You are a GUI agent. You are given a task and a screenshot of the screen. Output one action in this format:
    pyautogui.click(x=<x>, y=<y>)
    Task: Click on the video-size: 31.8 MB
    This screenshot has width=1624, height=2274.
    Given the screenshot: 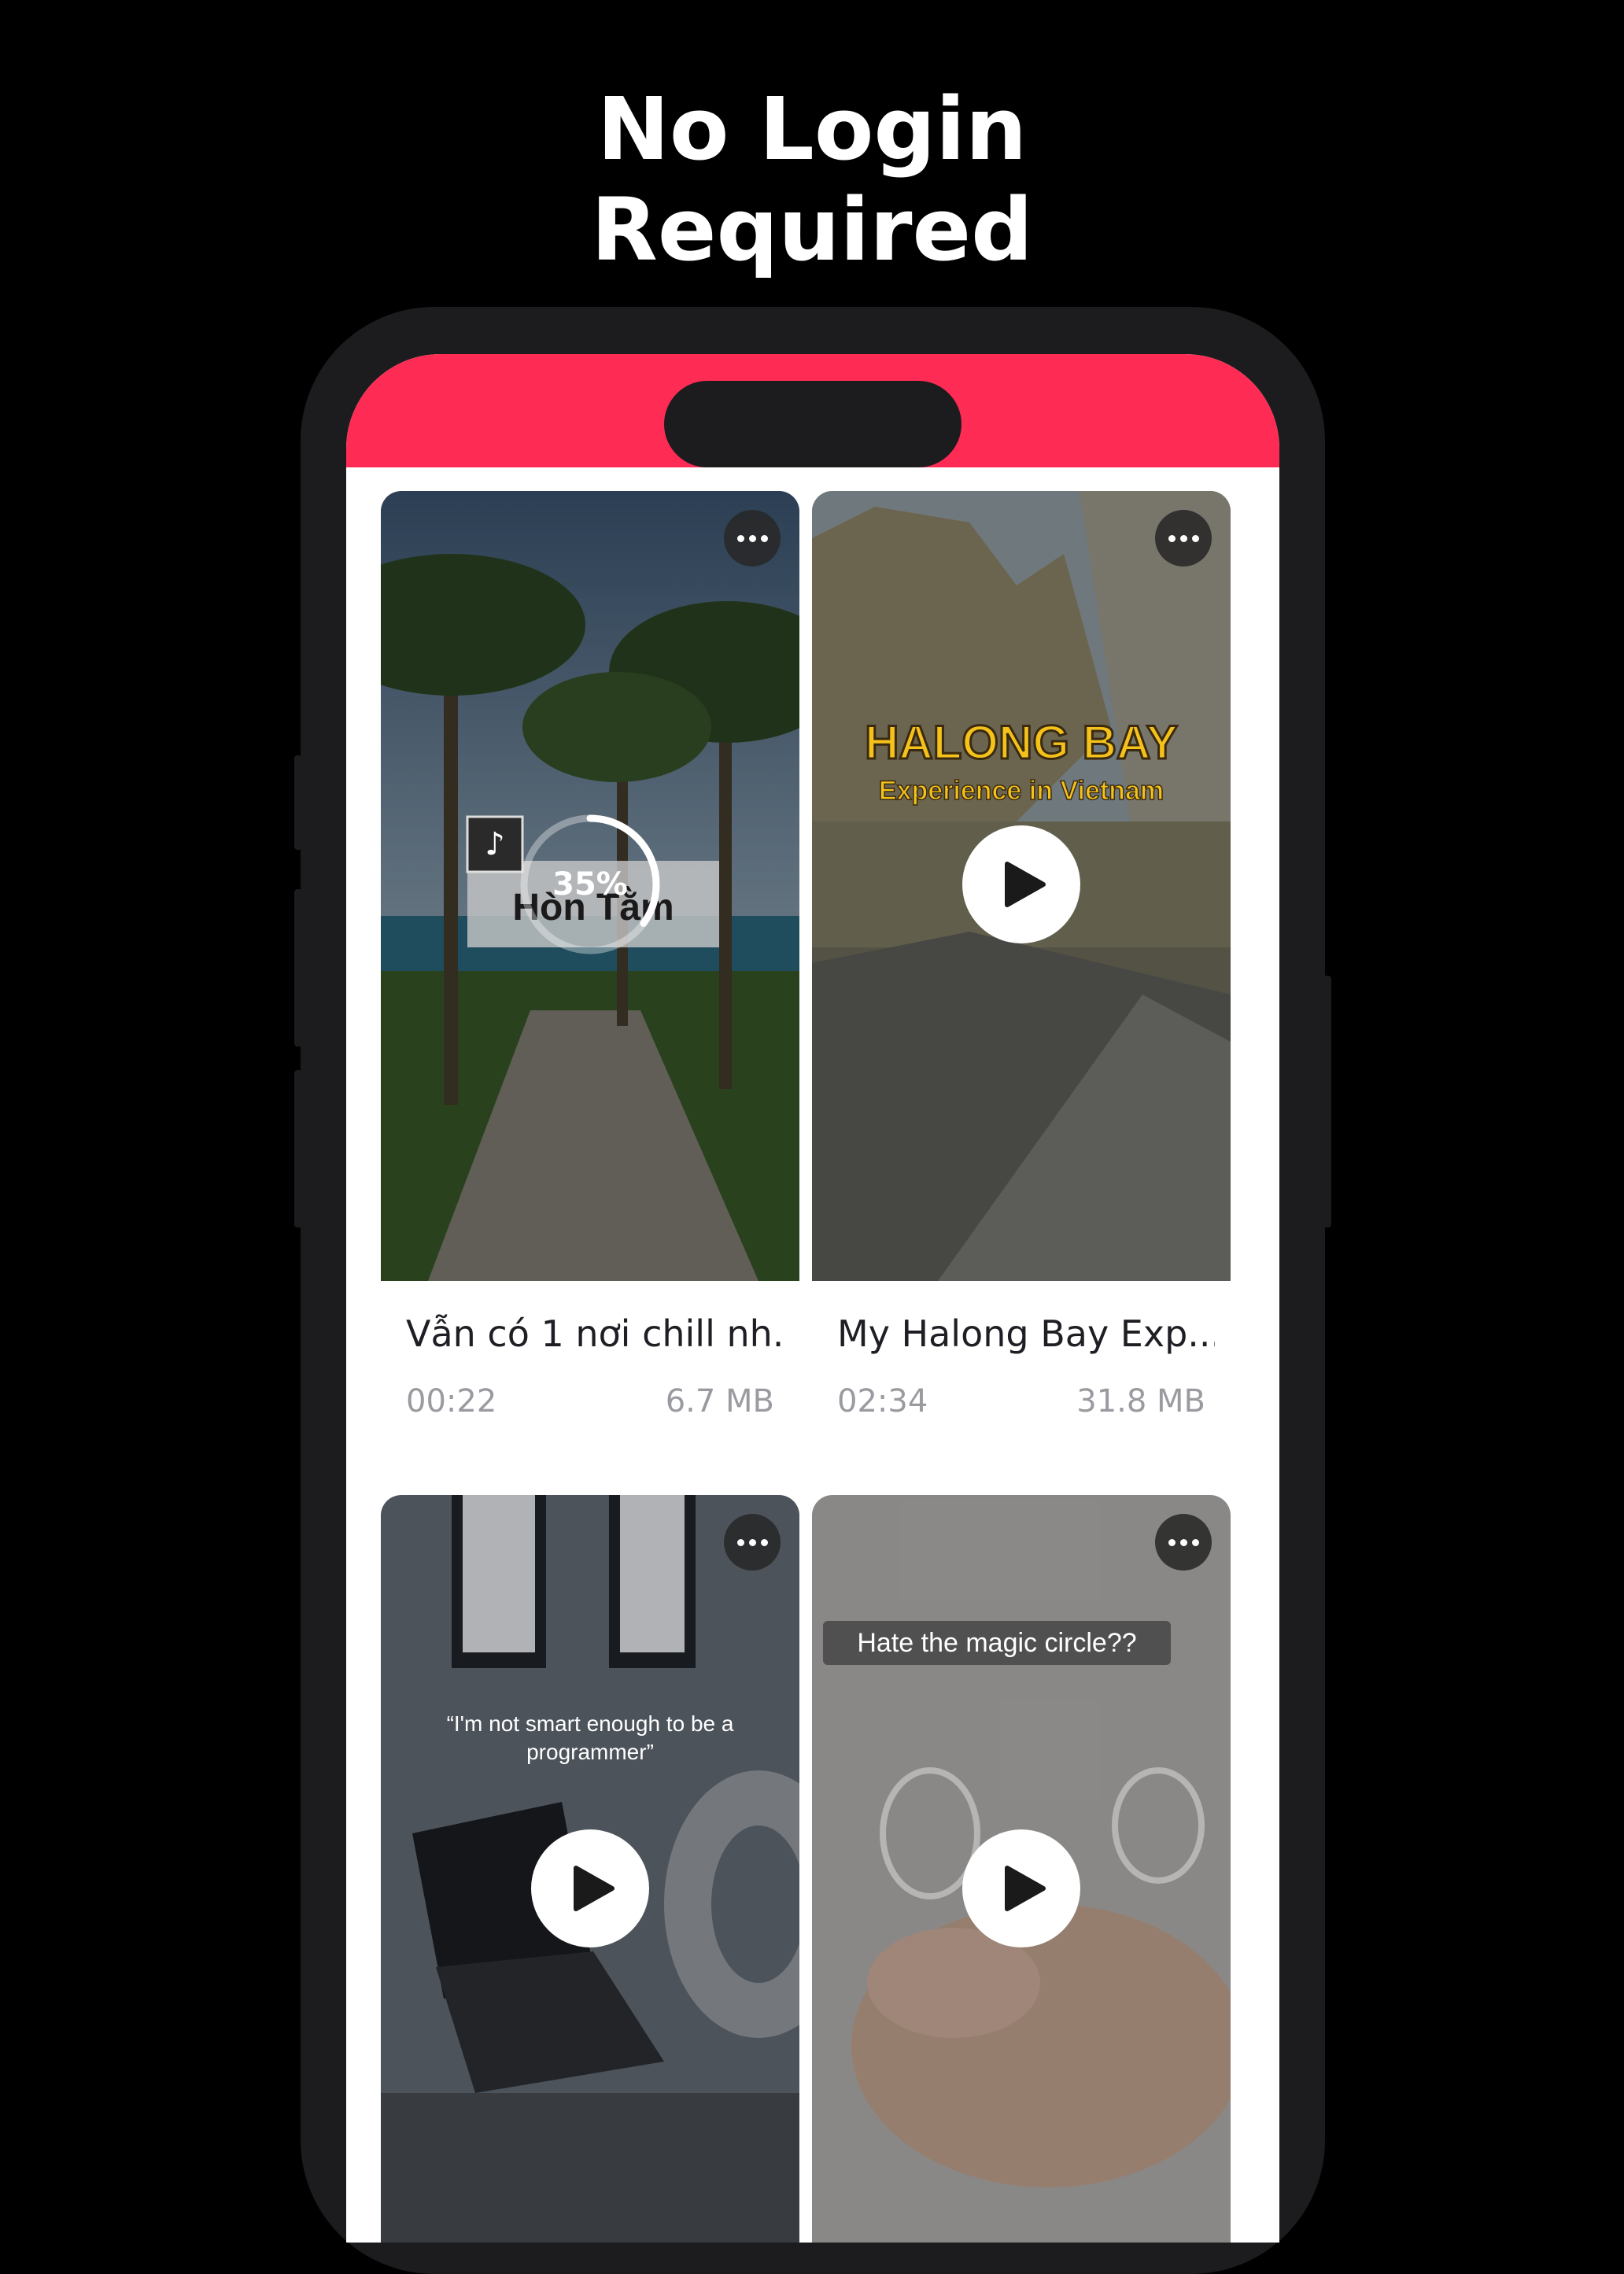 What is the action you would take?
    pyautogui.click(x=1140, y=1401)
    